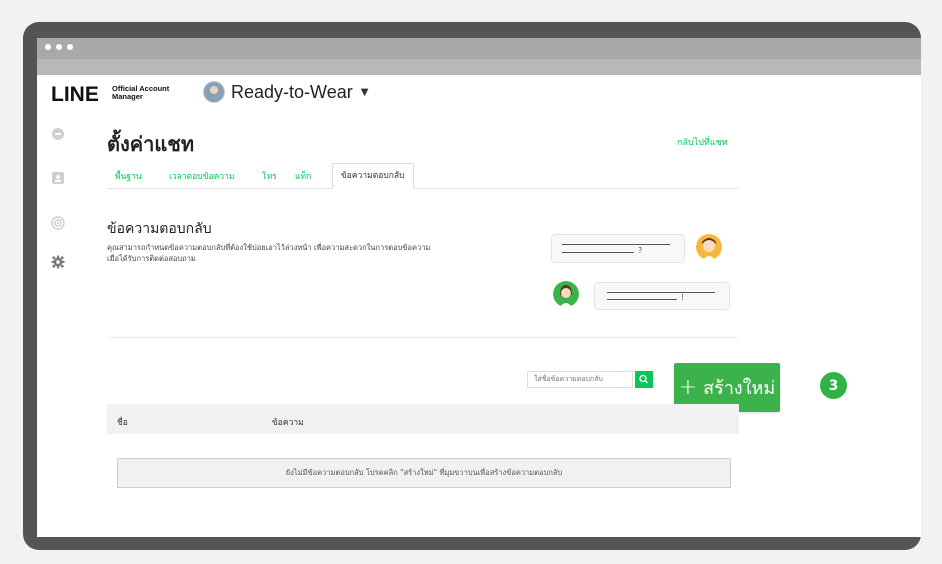 Image resolution: width=942 pixels, height=564 pixels. Describe the element at coordinates (127, 96) in the screenshot. I see `oa-label-line2: Manager` at that location.